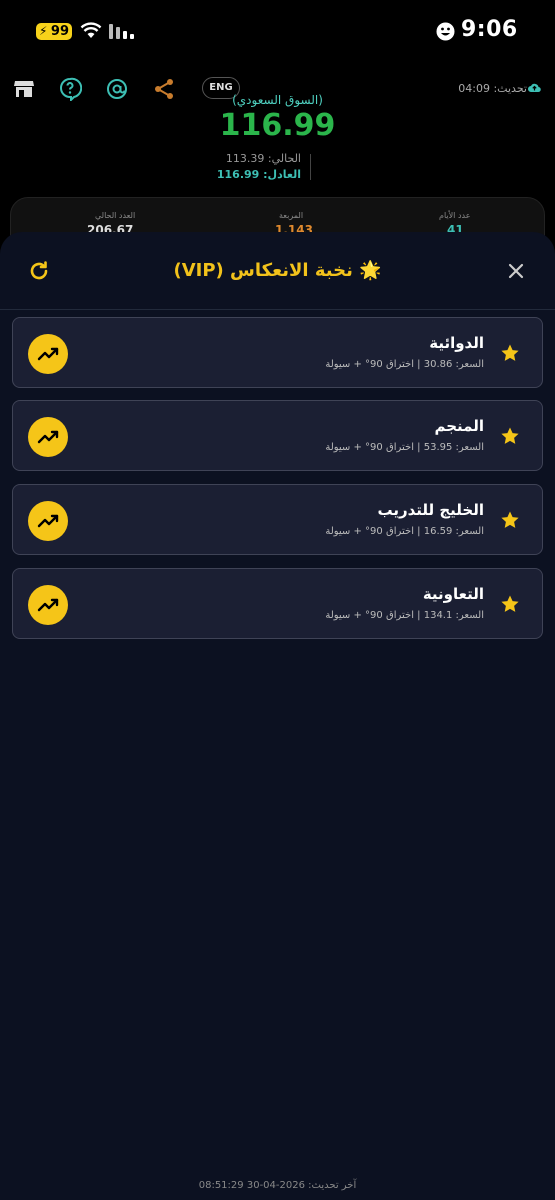  What do you see at coordinates (277, 125) in the screenshot?
I see `market-price: 116.99` at bounding box center [277, 125].